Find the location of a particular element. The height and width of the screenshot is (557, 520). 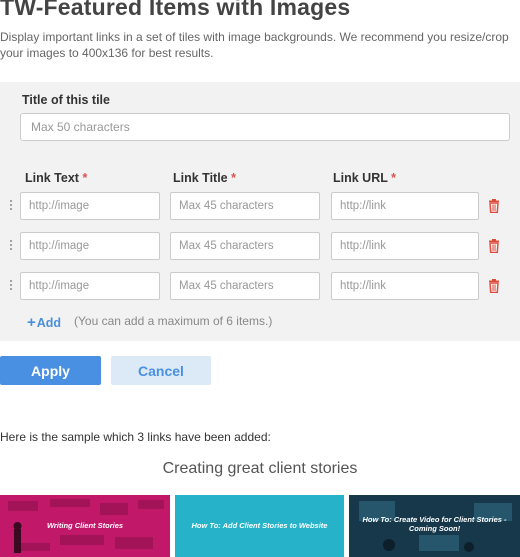

plus-icon: + is located at coordinates (31, 322).